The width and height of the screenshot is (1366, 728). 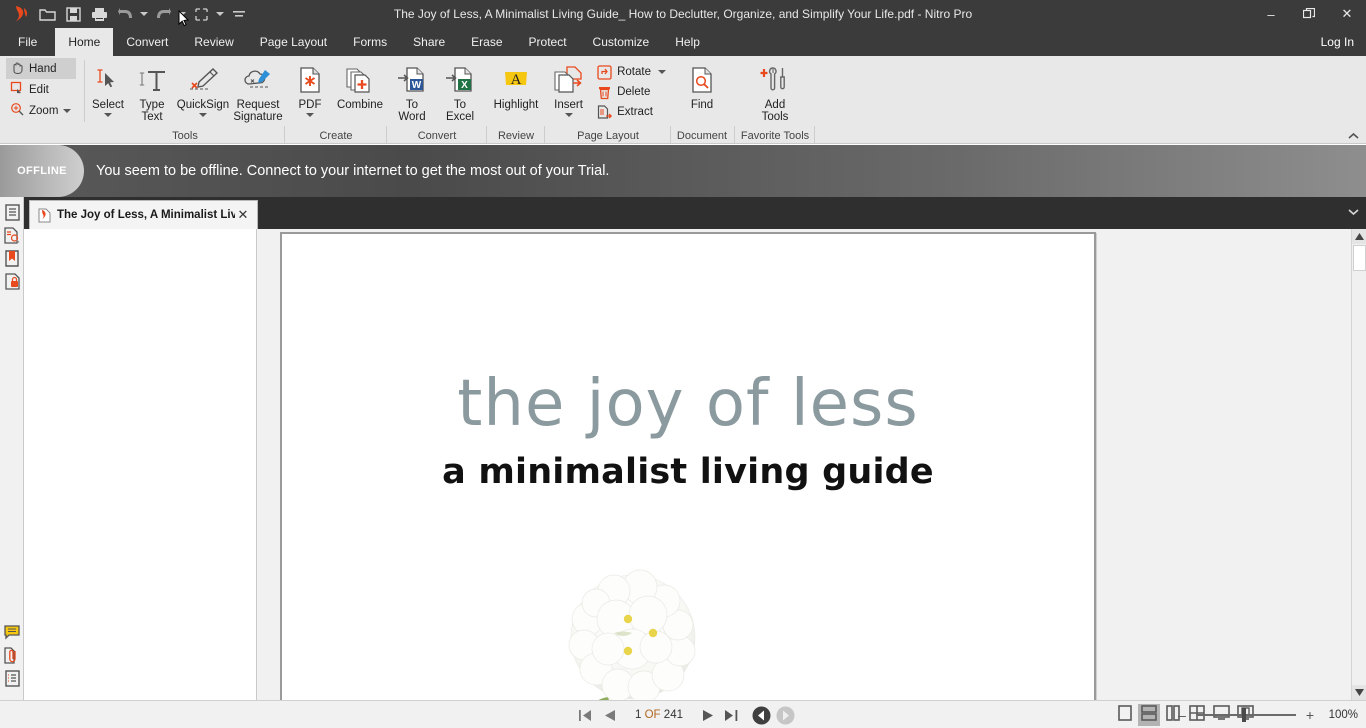 What do you see at coordinates (1182, 715) in the screenshot?
I see `zoom-out-button: –` at bounding box center [1182, 715].